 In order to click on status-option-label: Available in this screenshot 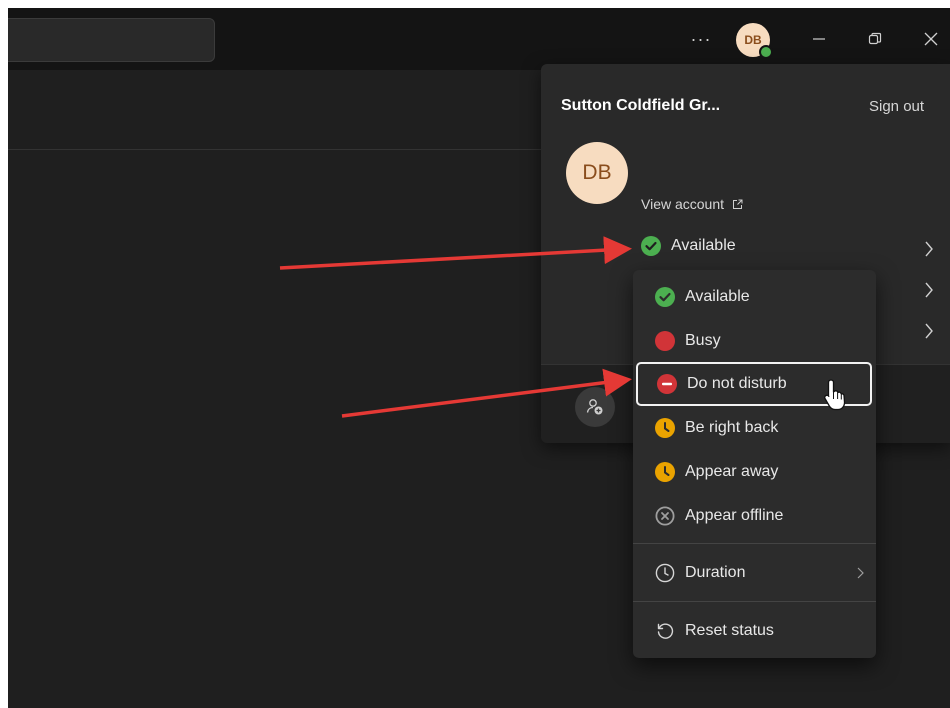, I will do `click(717, 296)`.